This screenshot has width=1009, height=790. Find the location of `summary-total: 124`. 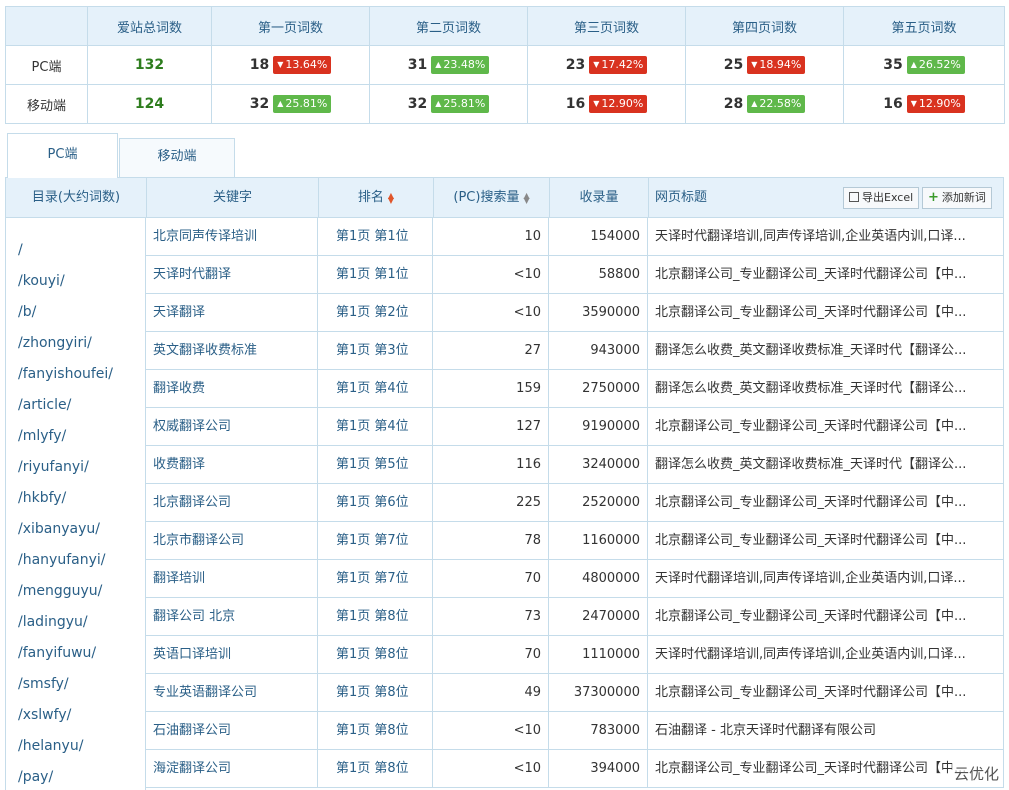

summary-total: 124 is located at coordinates (149, 104).